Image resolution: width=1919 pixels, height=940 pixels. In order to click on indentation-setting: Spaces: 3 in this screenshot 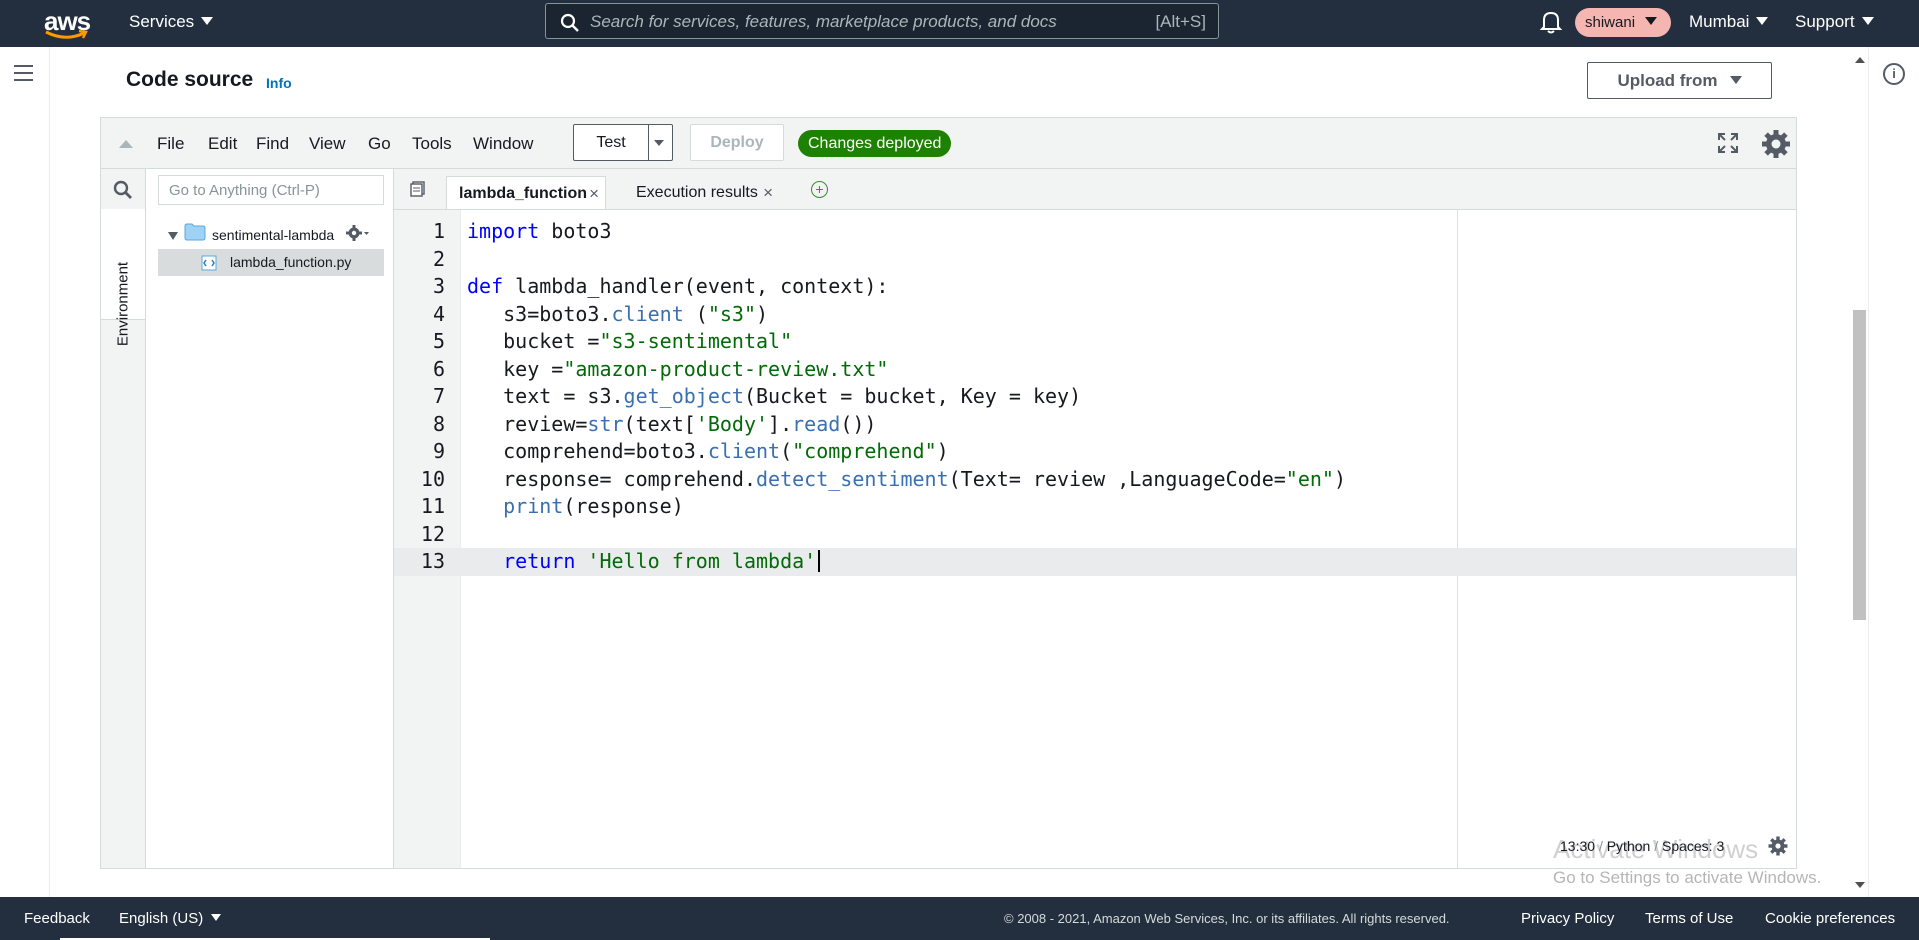, I will do `click(1693, 846)`.